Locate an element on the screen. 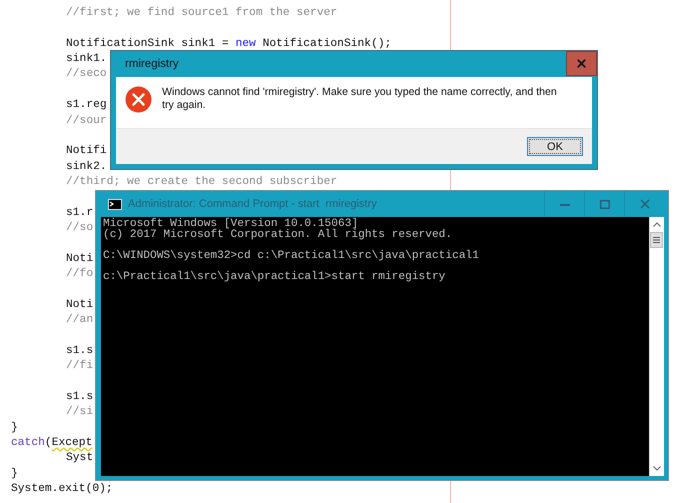  code-line: //third; we create the second subscriber is located at coordinates (201, 182).